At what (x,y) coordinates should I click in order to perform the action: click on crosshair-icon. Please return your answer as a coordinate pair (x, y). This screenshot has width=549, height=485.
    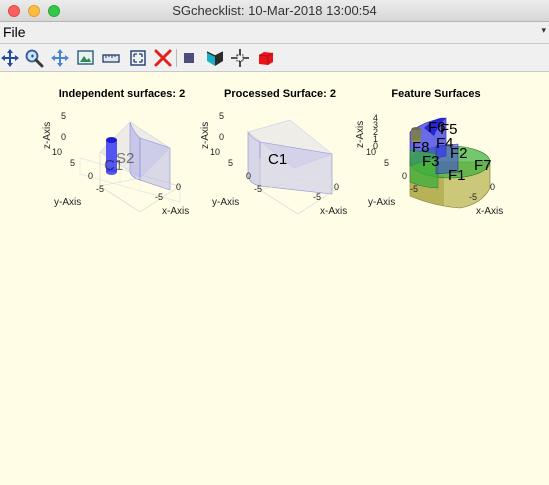
    Looking at the image, I should click on (240, 58).